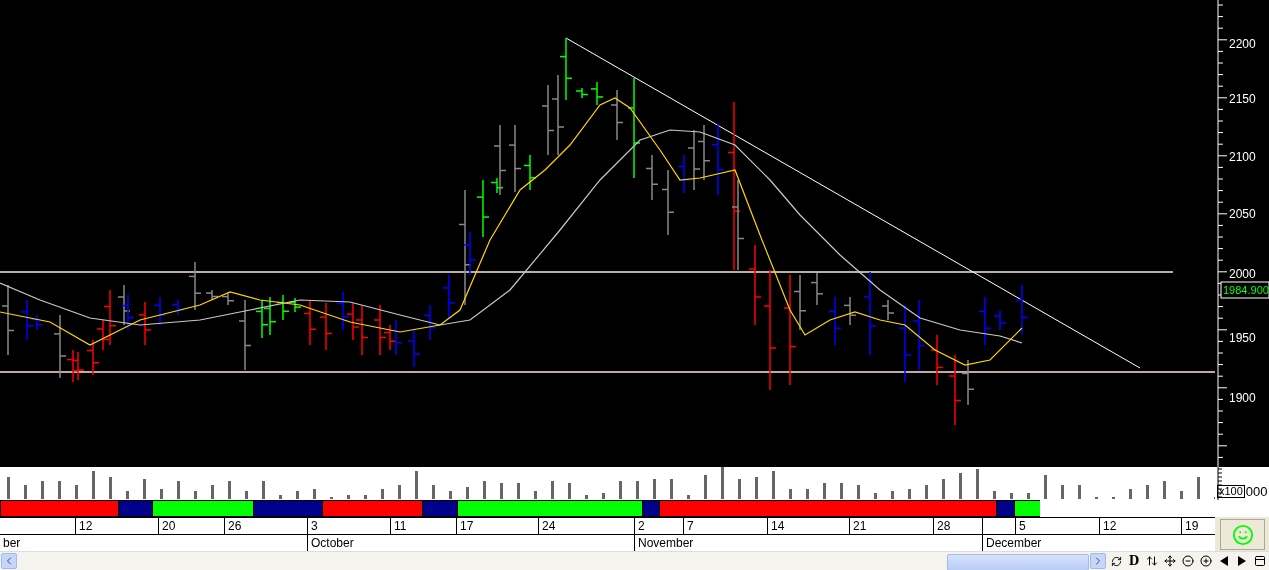  I want to click on price-axis-label: 1950, so click(1242, 338).